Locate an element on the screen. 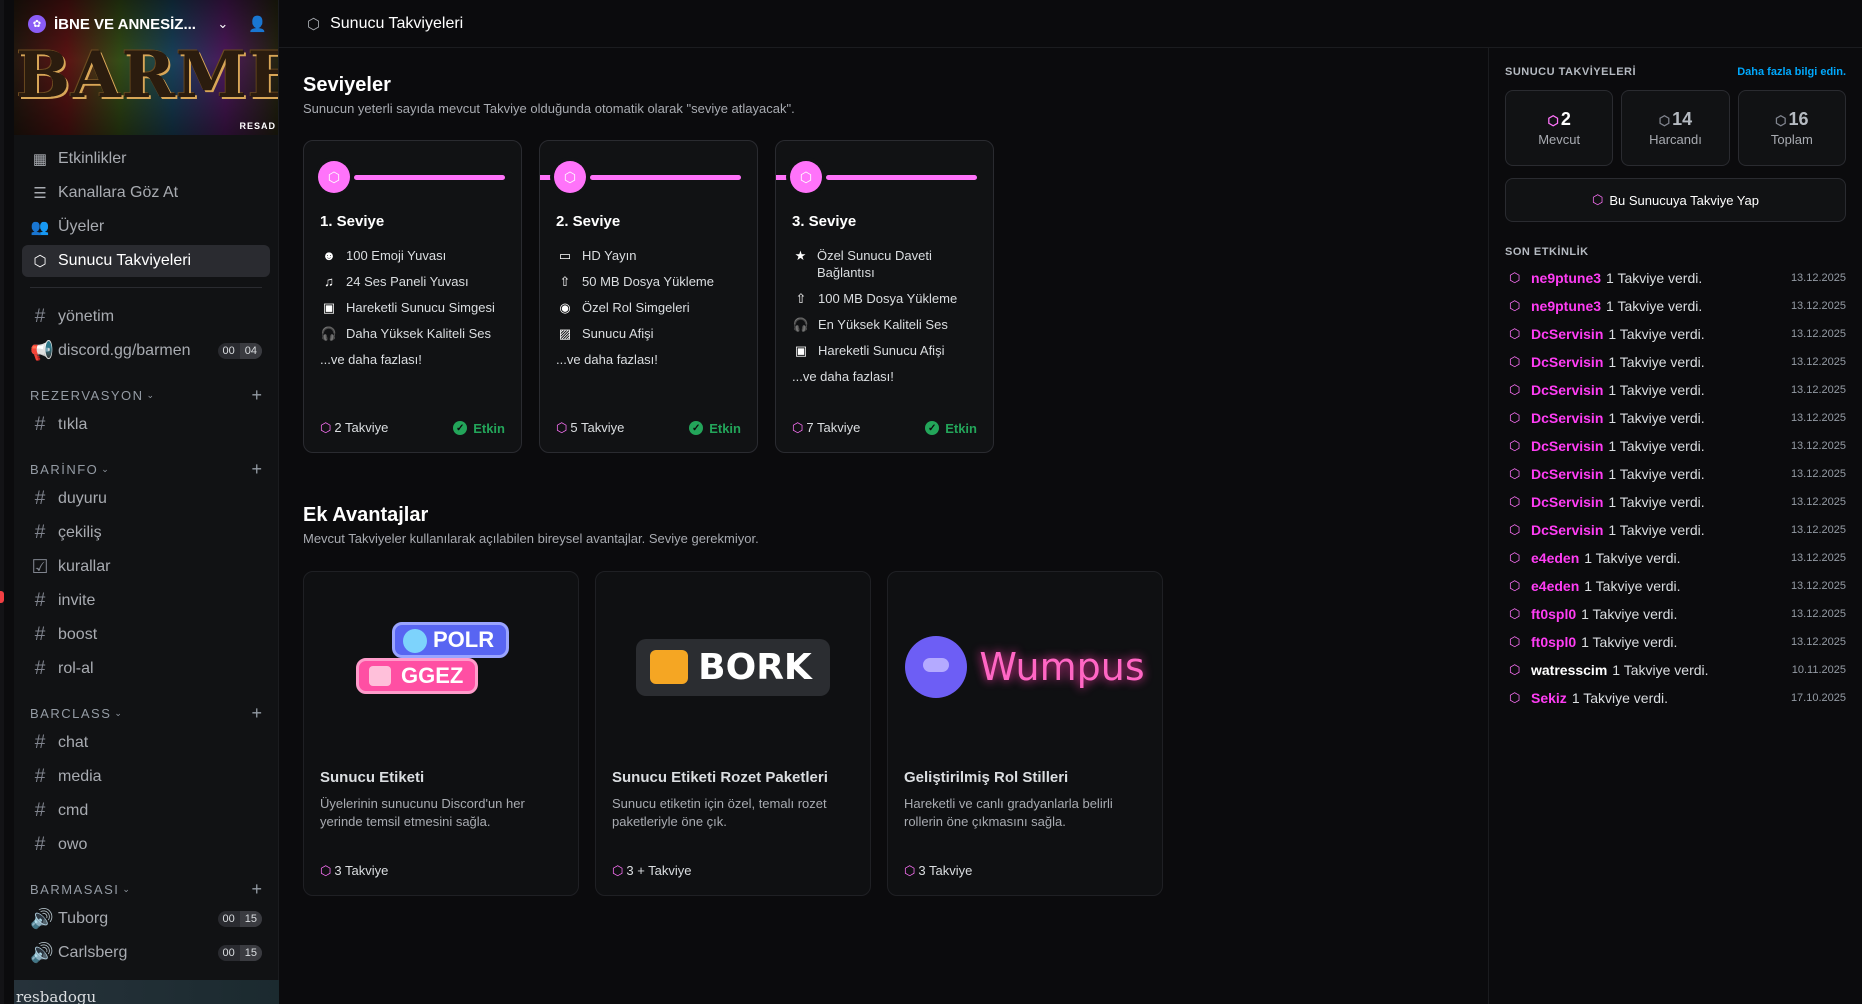  boost-server-button: ⬡ Bu Sunucuya Takviye Yap is located at coordinates (1675, 200).